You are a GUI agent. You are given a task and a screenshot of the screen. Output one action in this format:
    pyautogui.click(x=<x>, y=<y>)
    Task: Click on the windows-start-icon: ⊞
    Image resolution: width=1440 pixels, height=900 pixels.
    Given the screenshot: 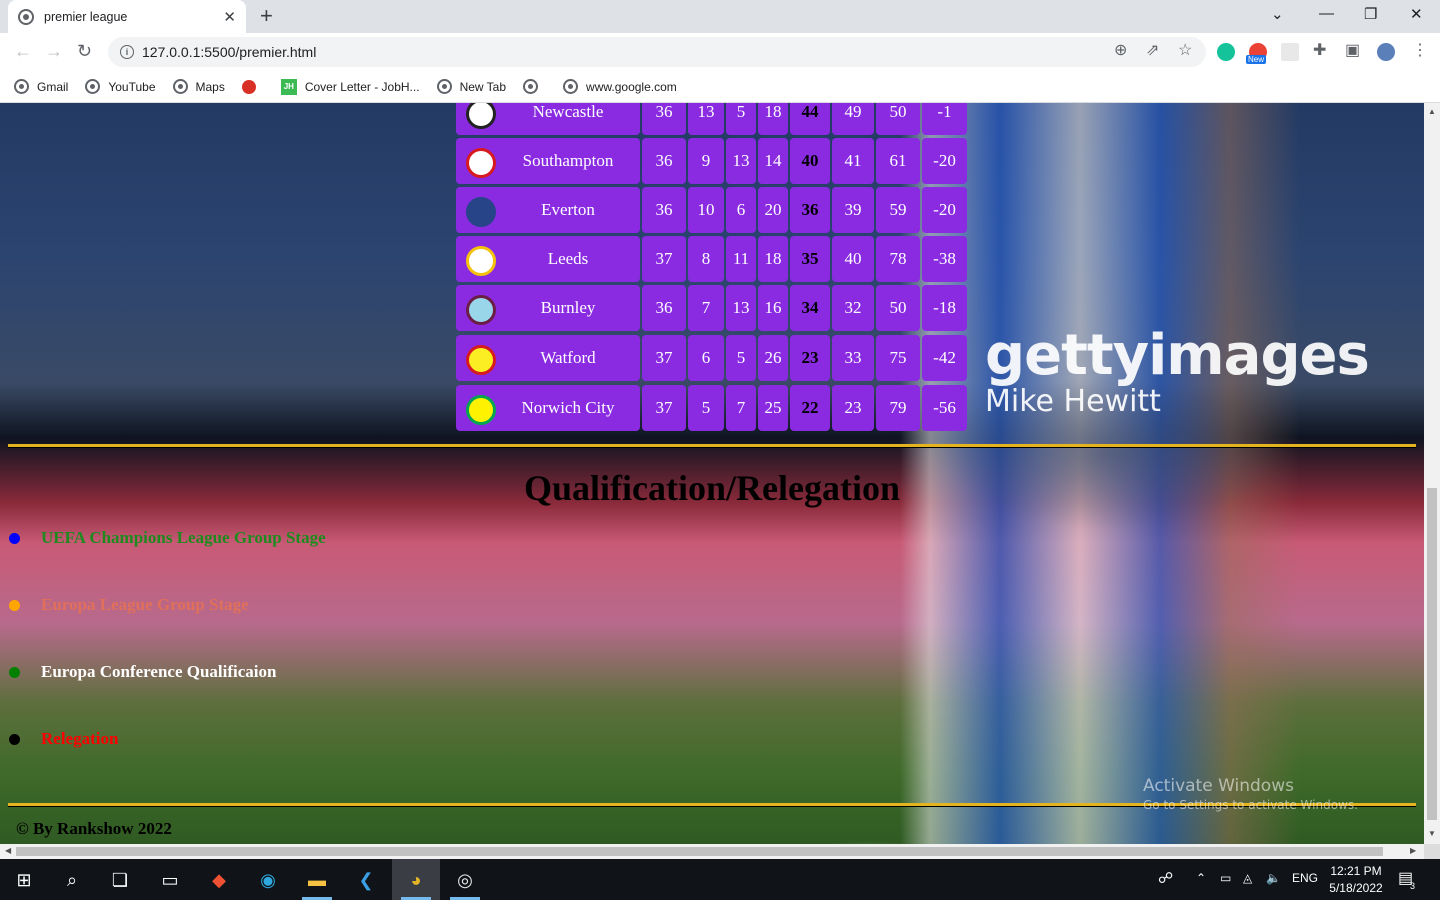 What is the action you would take?
    pyautogui.click(x=24, y=880)
    